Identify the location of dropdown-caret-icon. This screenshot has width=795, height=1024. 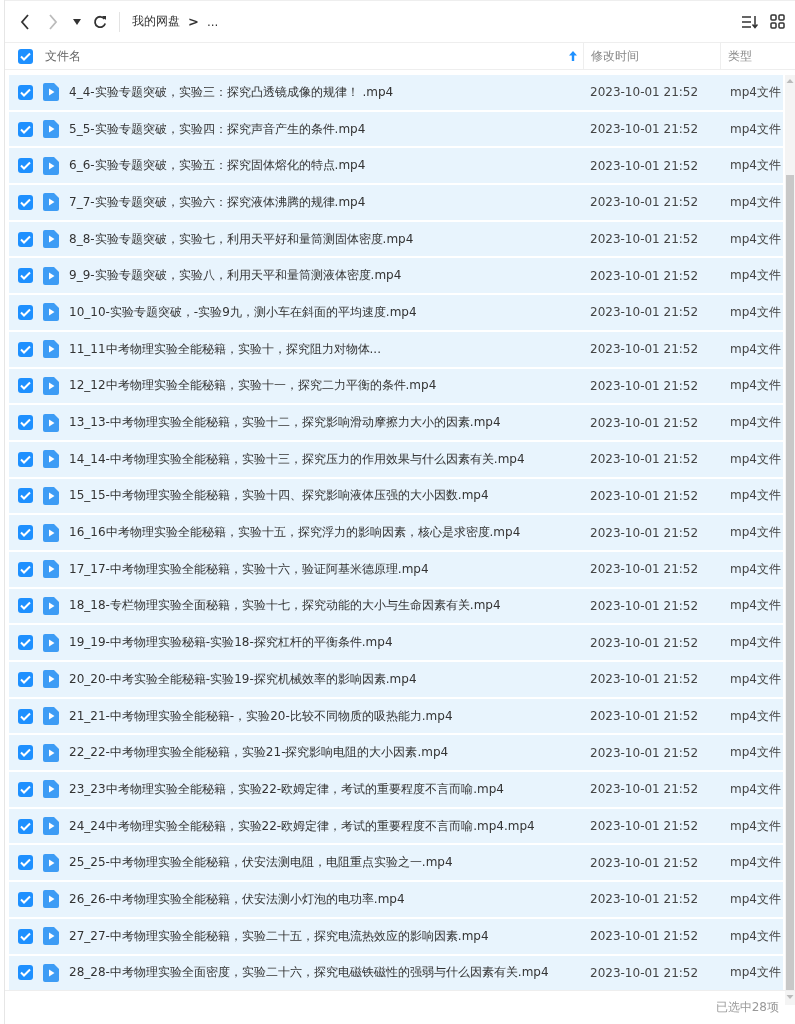
(77, 21).